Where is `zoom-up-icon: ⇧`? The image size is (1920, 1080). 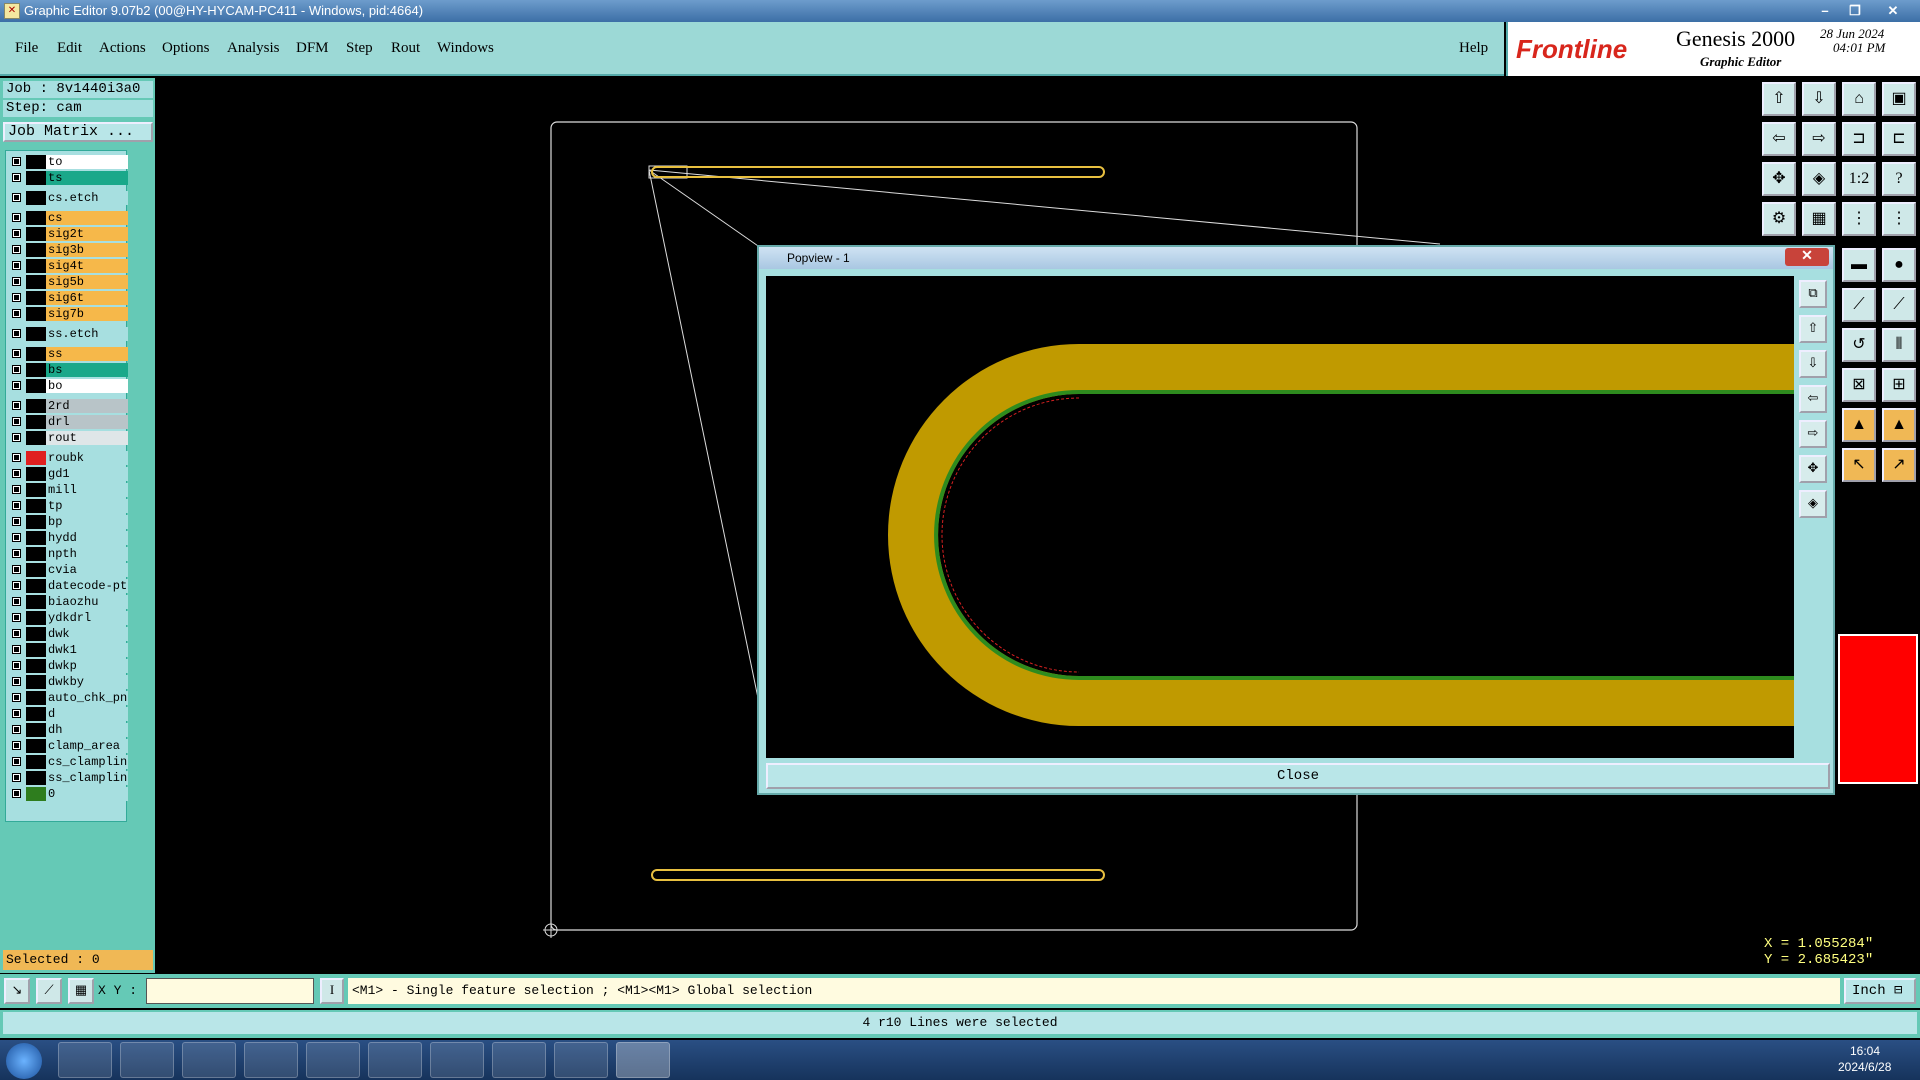
zoom-up-icon: ⇧ is located at coordinates (1779, 99).